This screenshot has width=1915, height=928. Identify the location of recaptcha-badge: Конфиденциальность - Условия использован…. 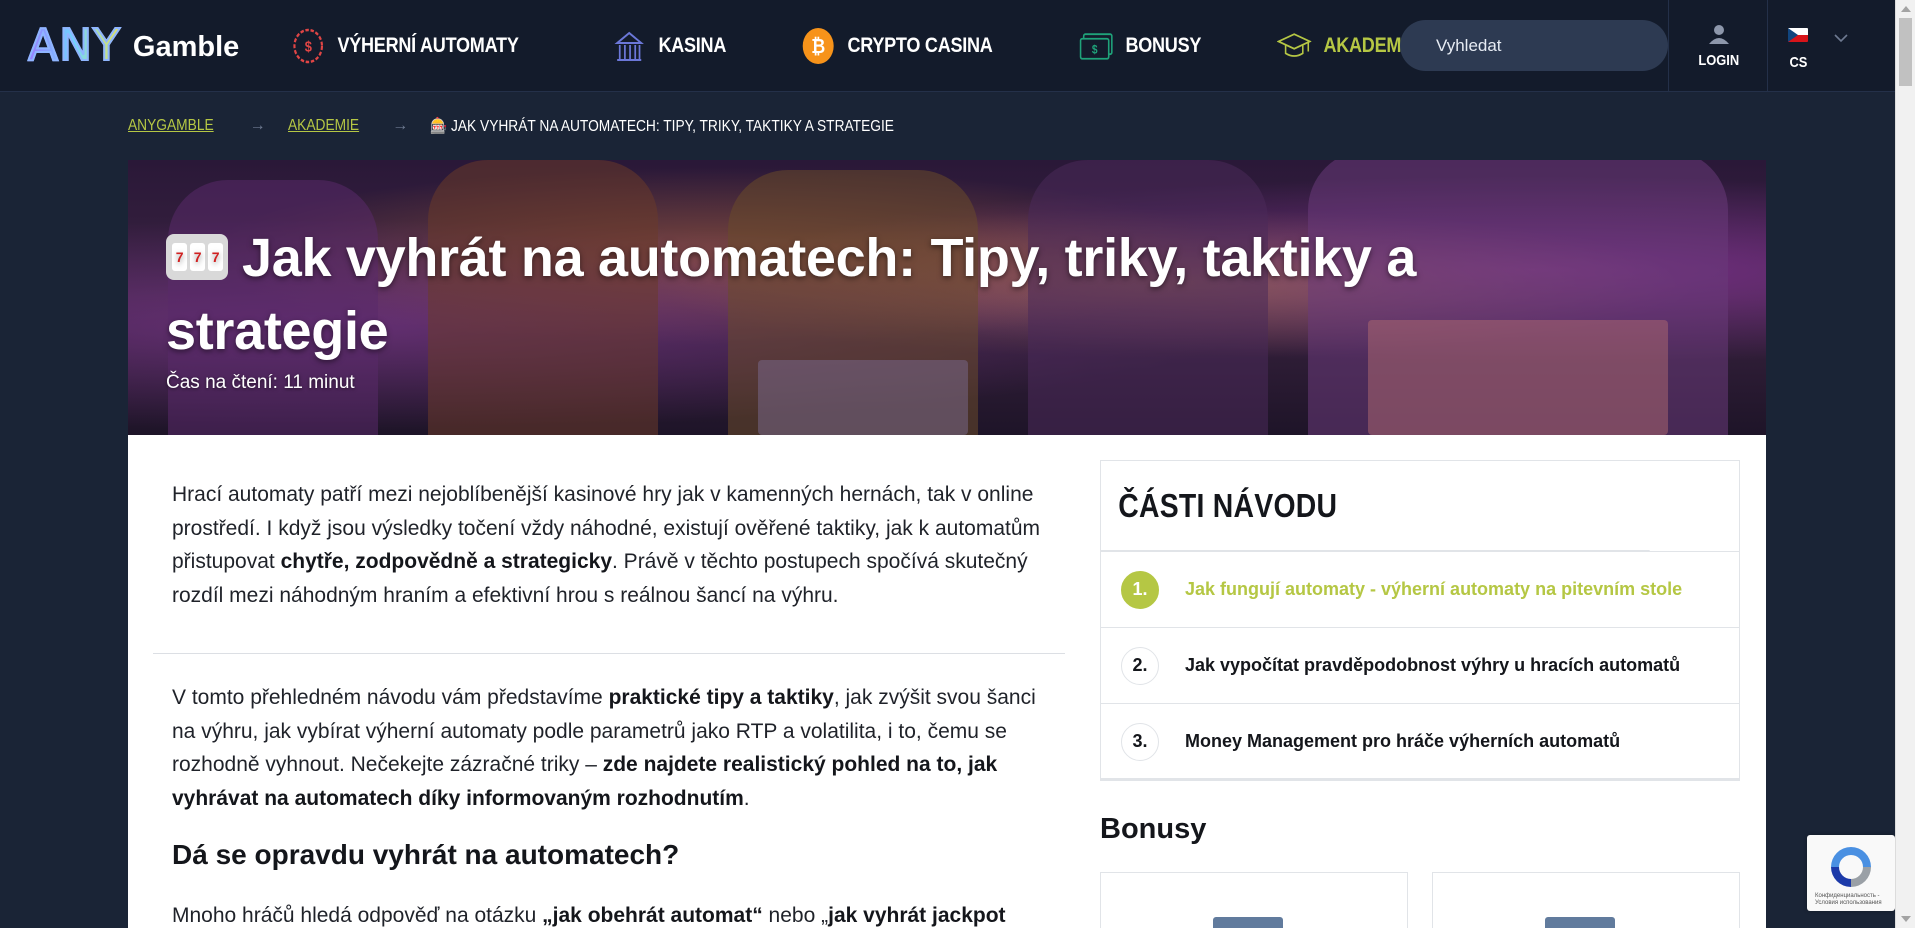
(1851, 873).